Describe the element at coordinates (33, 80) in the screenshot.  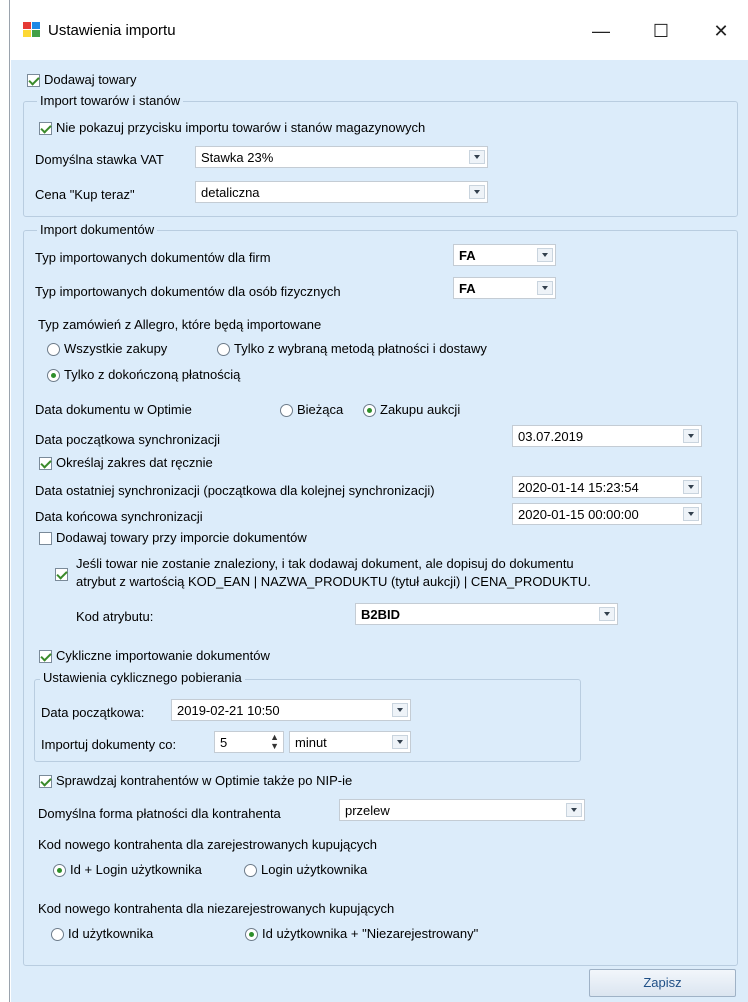
I see `add-products-checkbox` at that location.